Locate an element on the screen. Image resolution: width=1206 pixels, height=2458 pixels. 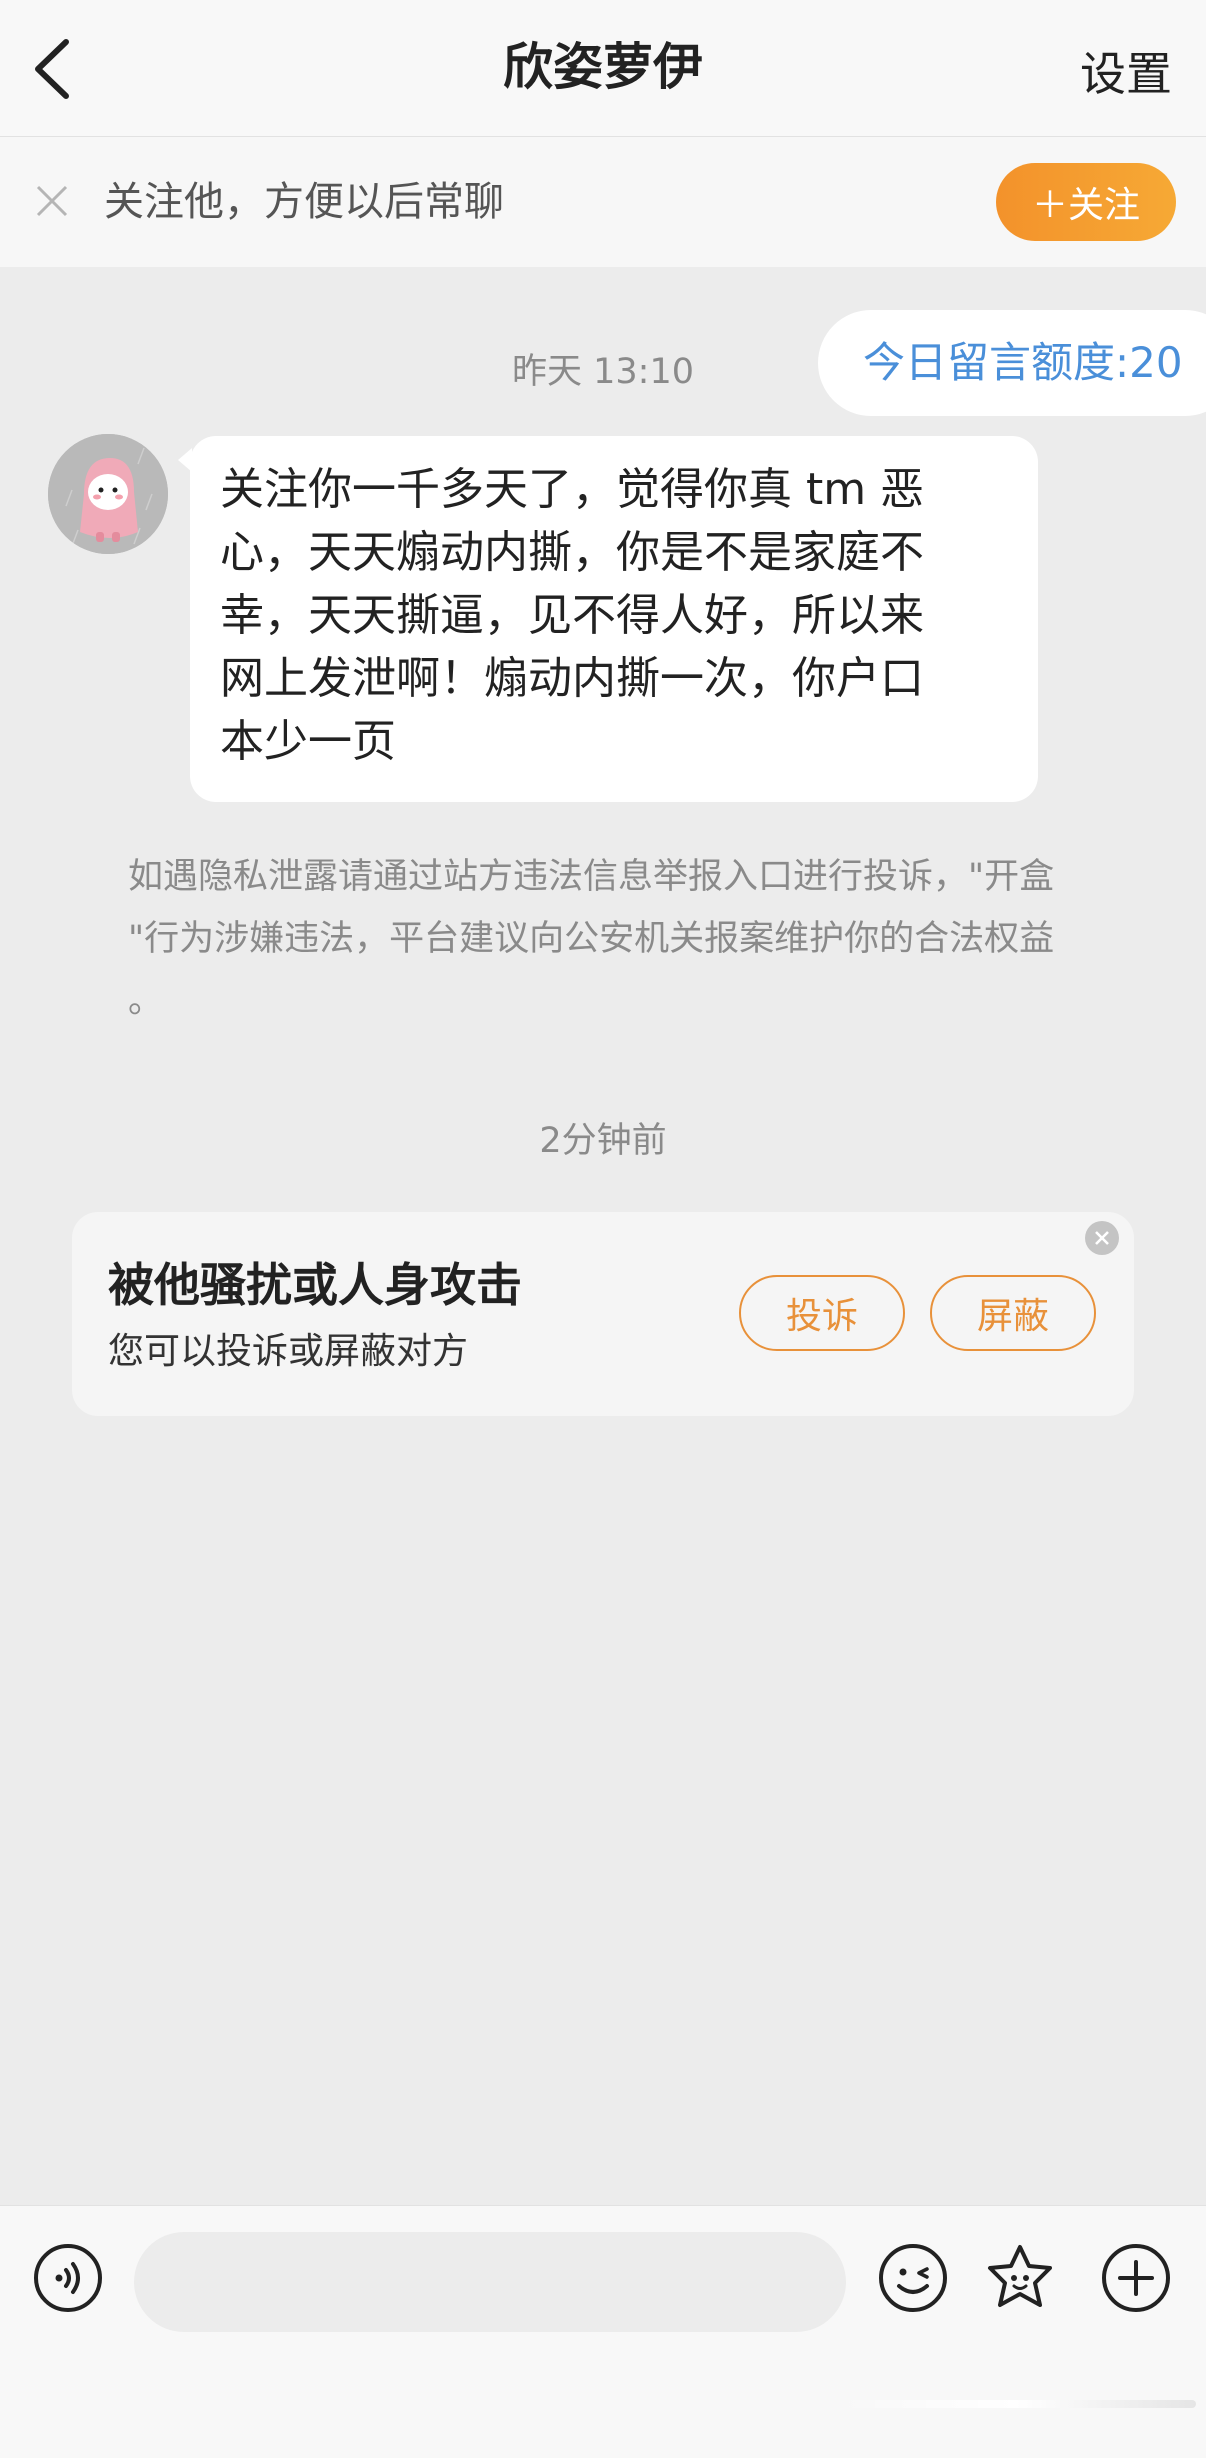
close-circle-icon is located at coordinates (1102, 1238).